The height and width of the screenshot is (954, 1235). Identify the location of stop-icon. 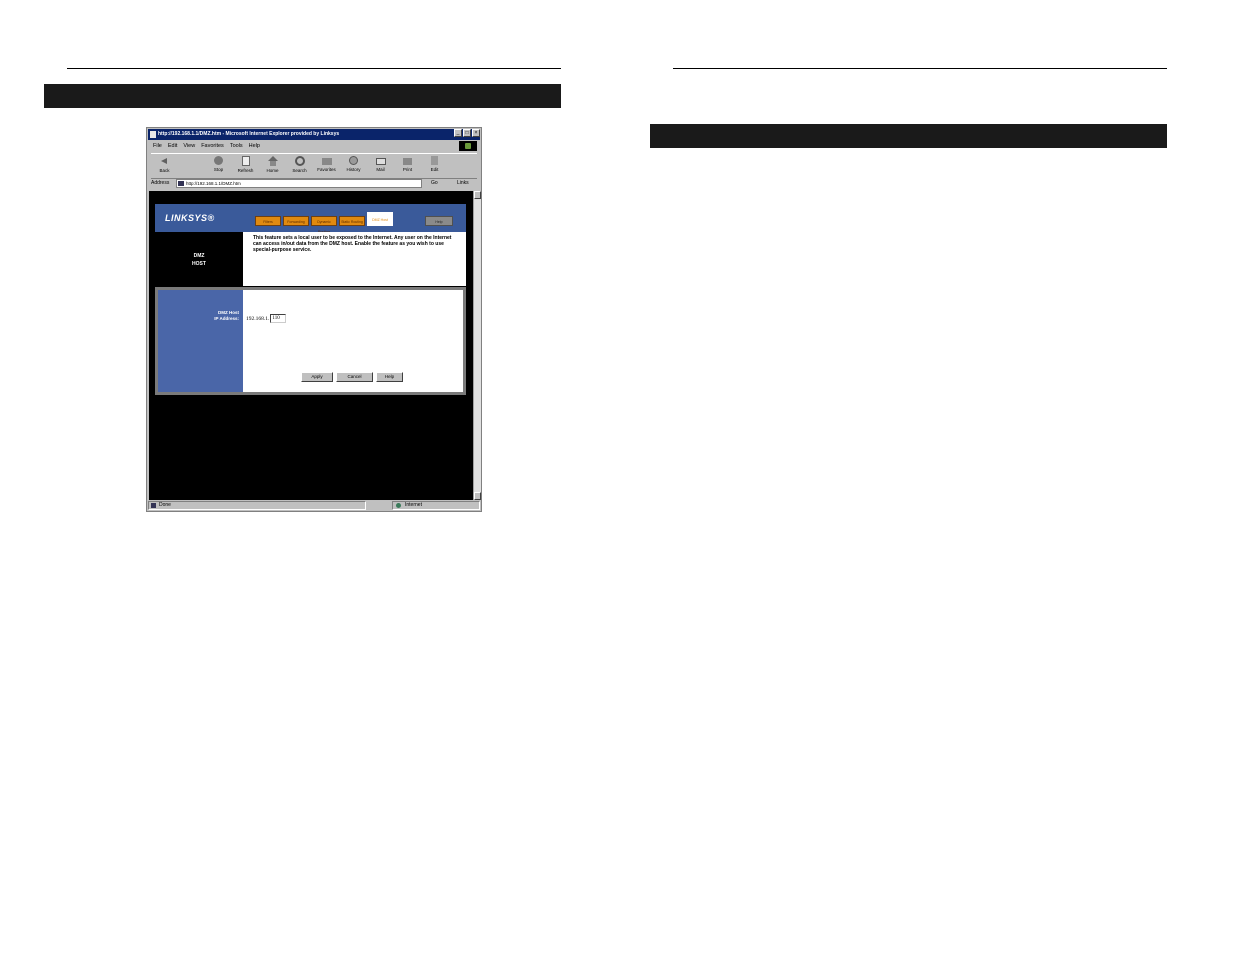
(218, 160).